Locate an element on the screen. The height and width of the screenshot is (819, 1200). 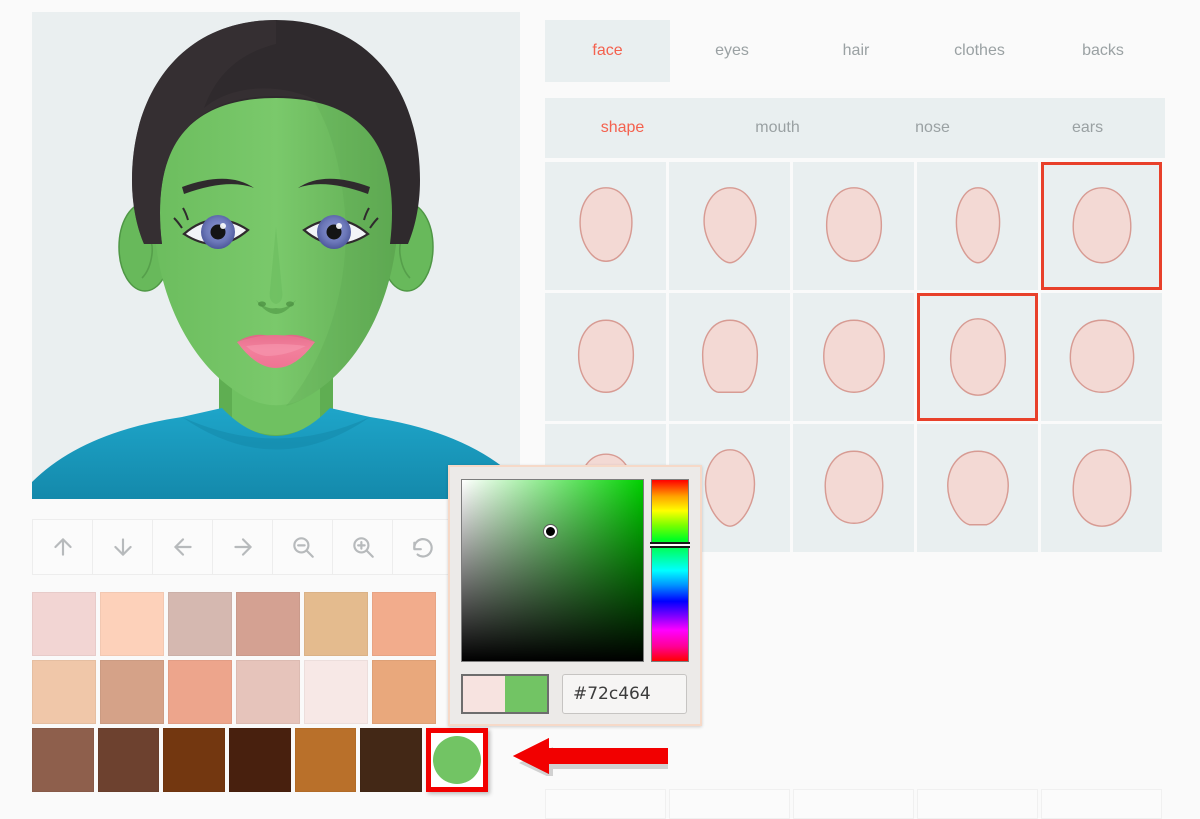
arrow-down-icon is located at coordinates (123, 547).